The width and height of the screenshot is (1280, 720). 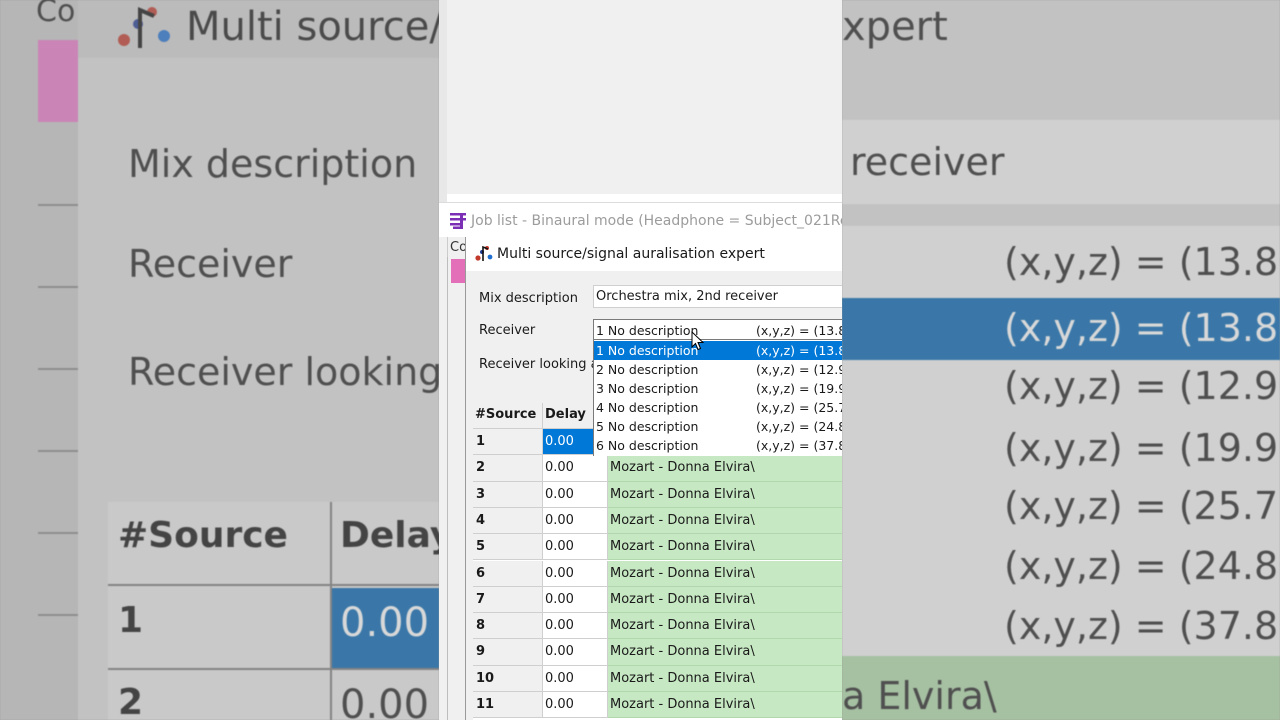 I want to click on source-number-cell: 1, so click(x=508, y=442).